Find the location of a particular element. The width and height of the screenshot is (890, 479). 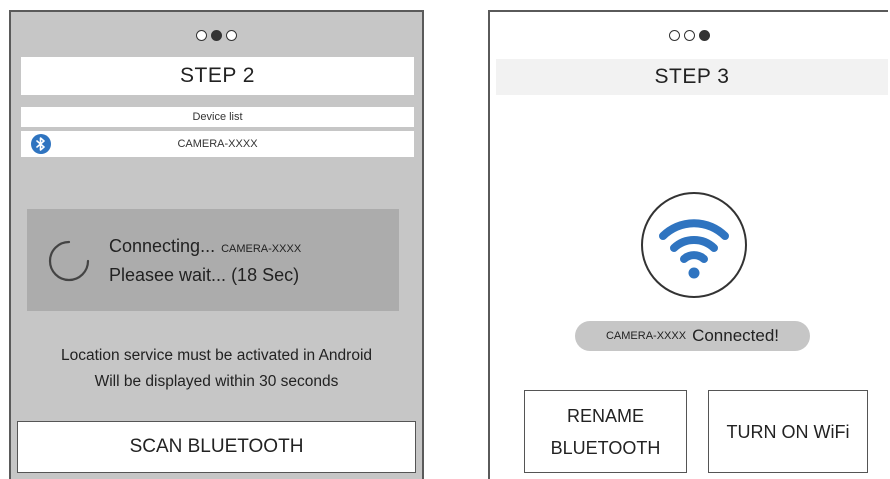

bluetooth-icon is located at coordinates (41, 144).